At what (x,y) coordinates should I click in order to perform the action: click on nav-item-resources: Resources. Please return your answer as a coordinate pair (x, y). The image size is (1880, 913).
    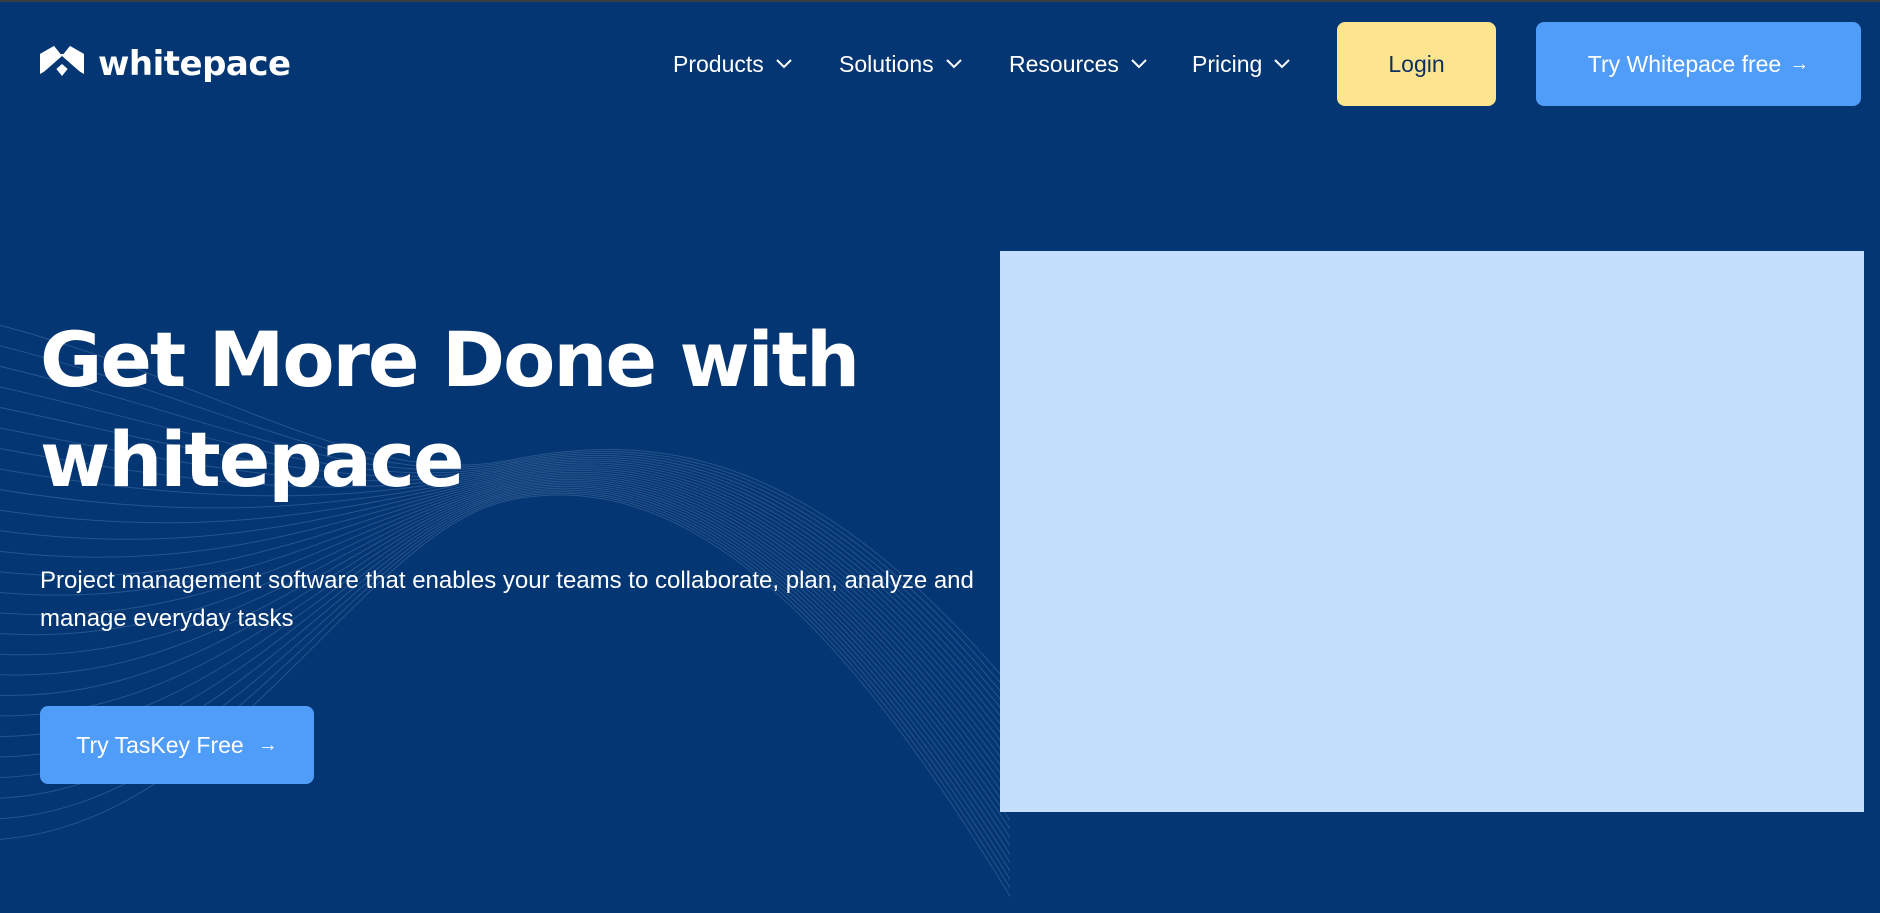
    Looking at the image, I should click on (1078, 64).